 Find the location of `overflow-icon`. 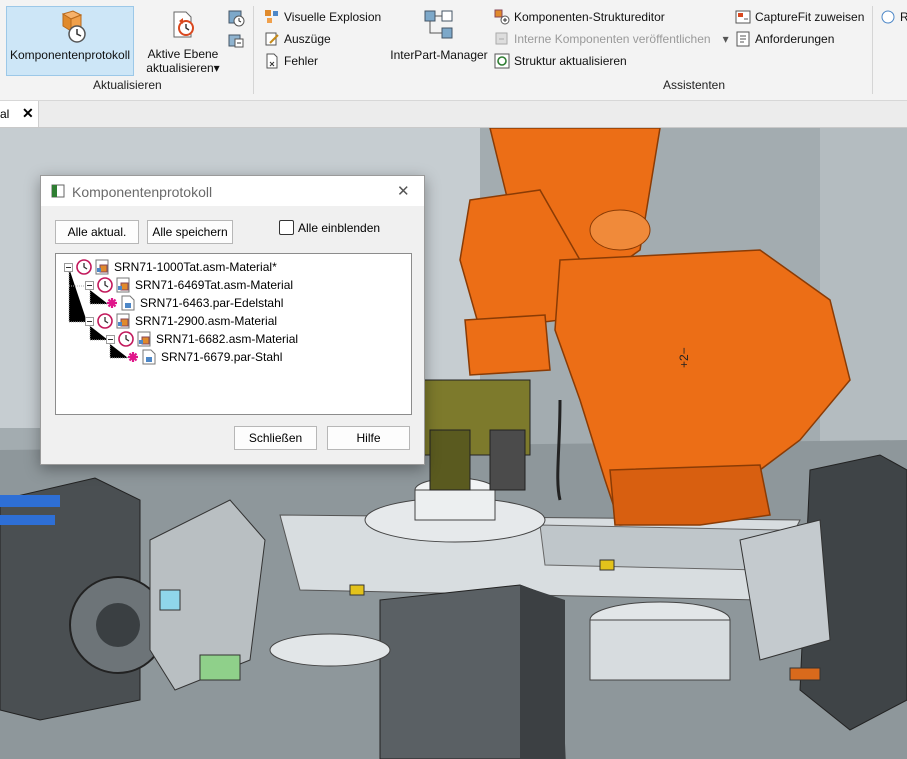

overflow-icon is located at coordinates (888, 17).